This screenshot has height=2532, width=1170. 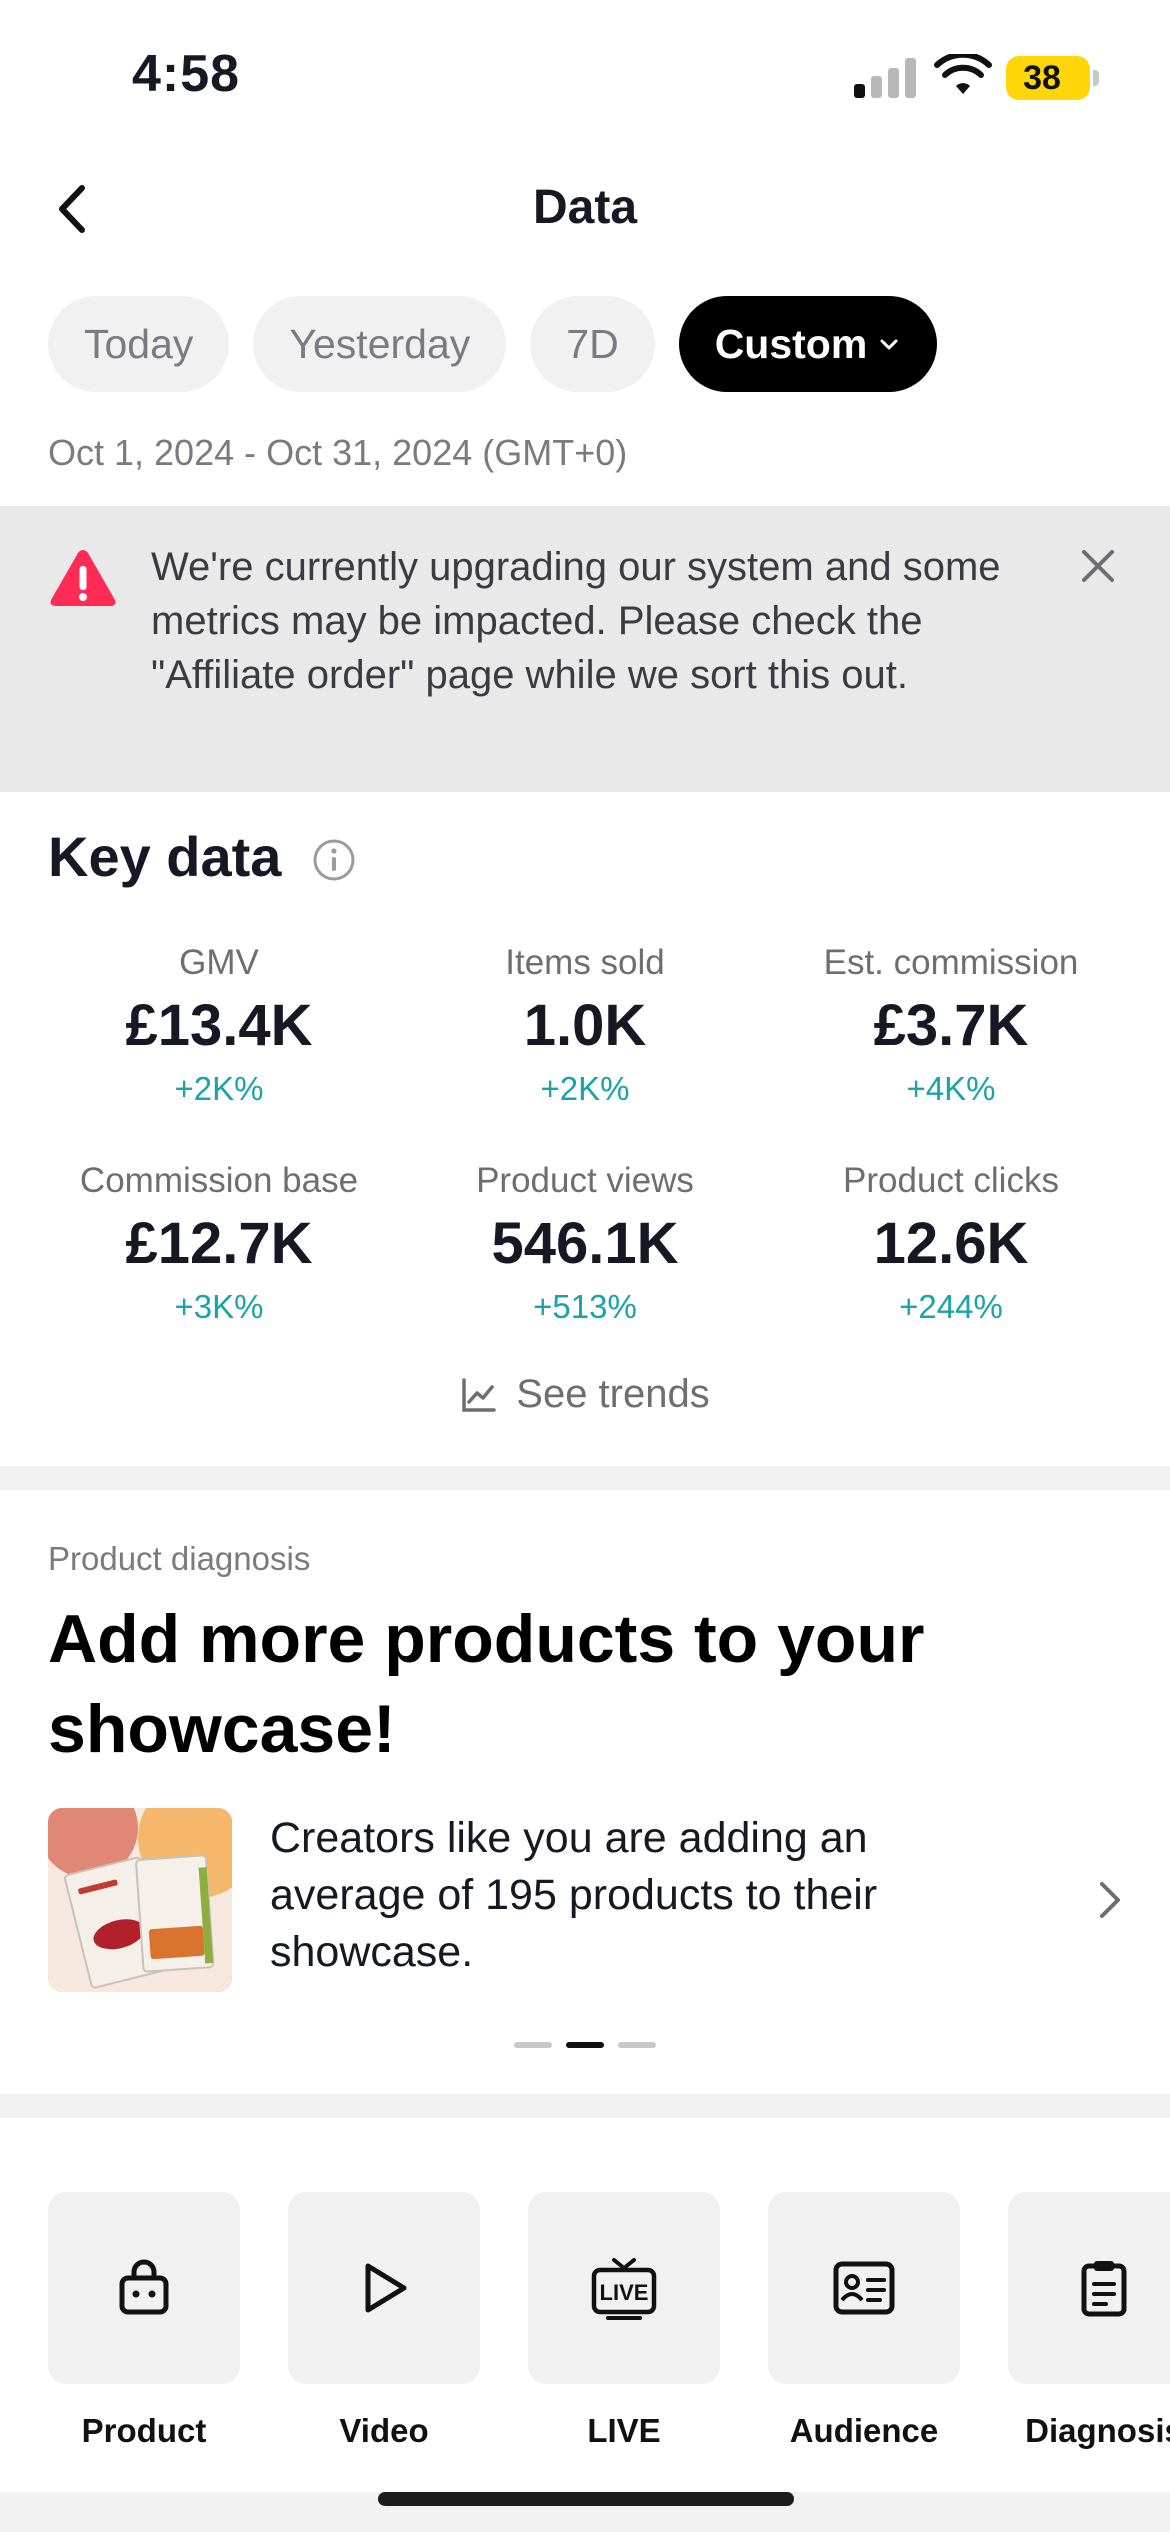 I want to click on play-icon, so click(x=386, y=2288).